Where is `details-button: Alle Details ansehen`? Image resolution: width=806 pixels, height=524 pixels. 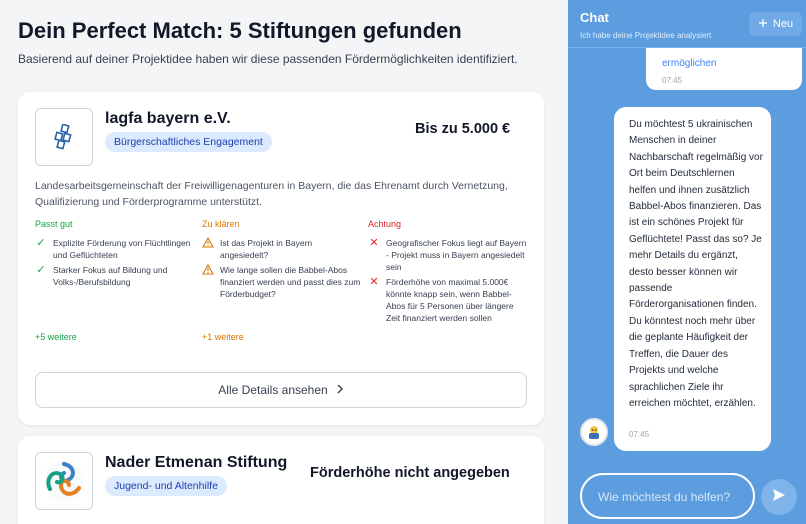 details-button: Alle Details ansehen is located at coordinates (281, 390).